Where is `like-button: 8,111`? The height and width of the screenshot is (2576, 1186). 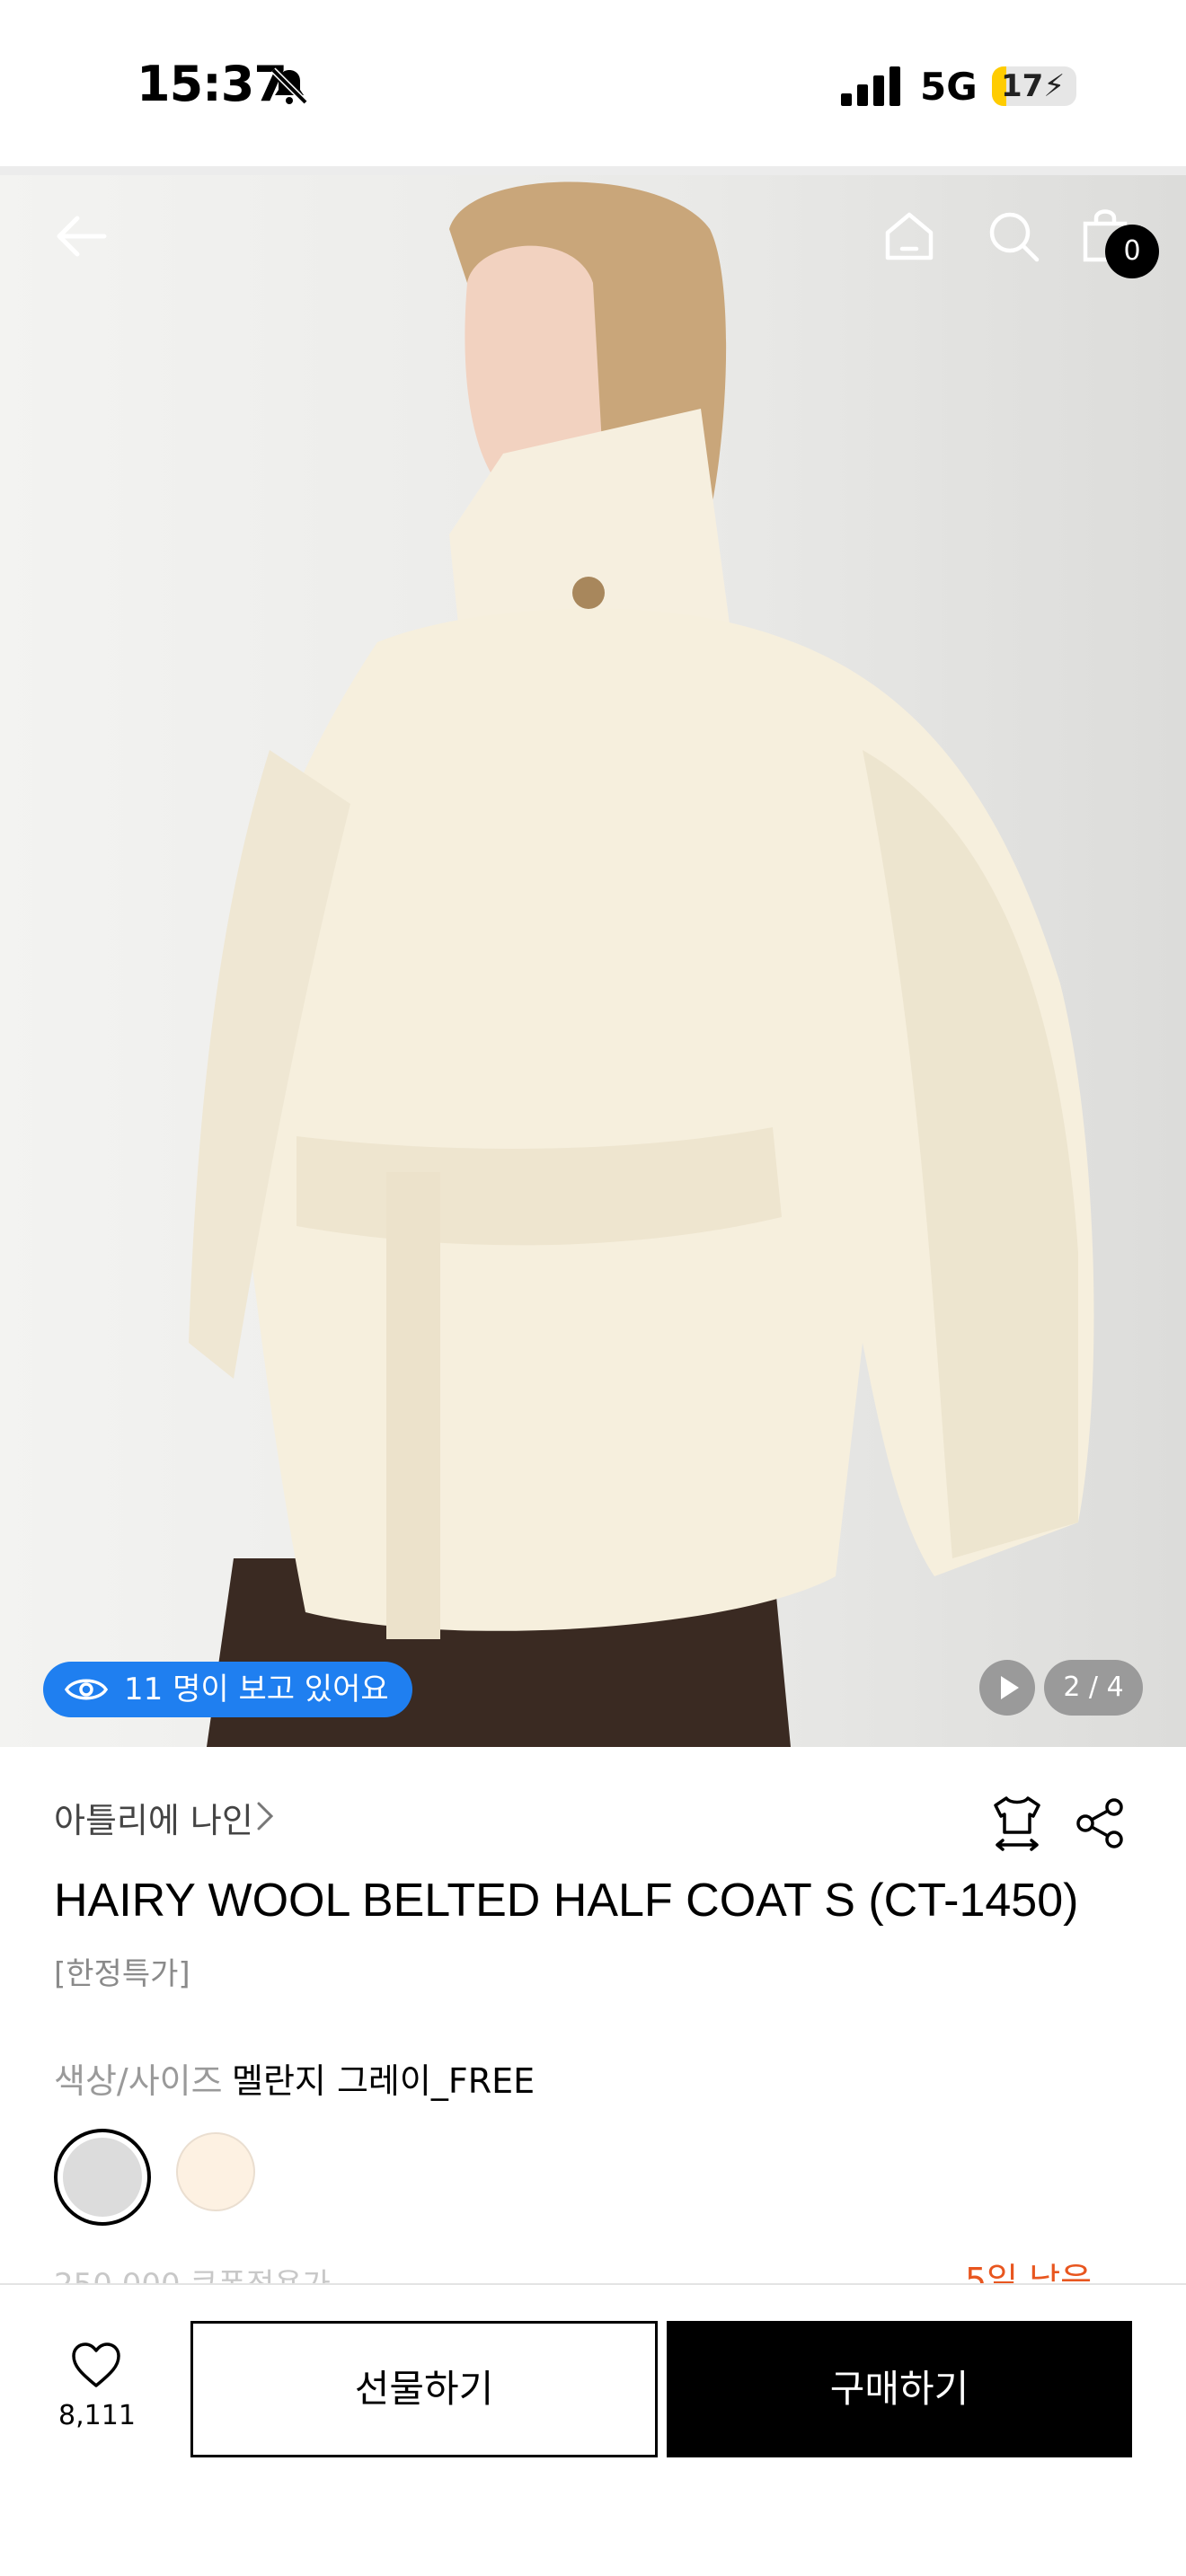 like-button: 8,111 is located at coordinates (97, 2390).